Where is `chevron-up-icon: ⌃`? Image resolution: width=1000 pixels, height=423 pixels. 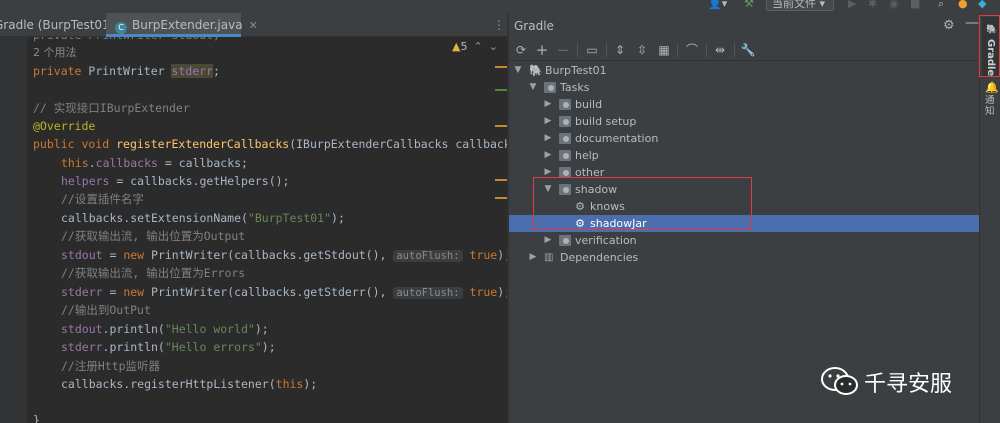
chevron-up-icon: ⌃ is located at coordinates (477, 46).